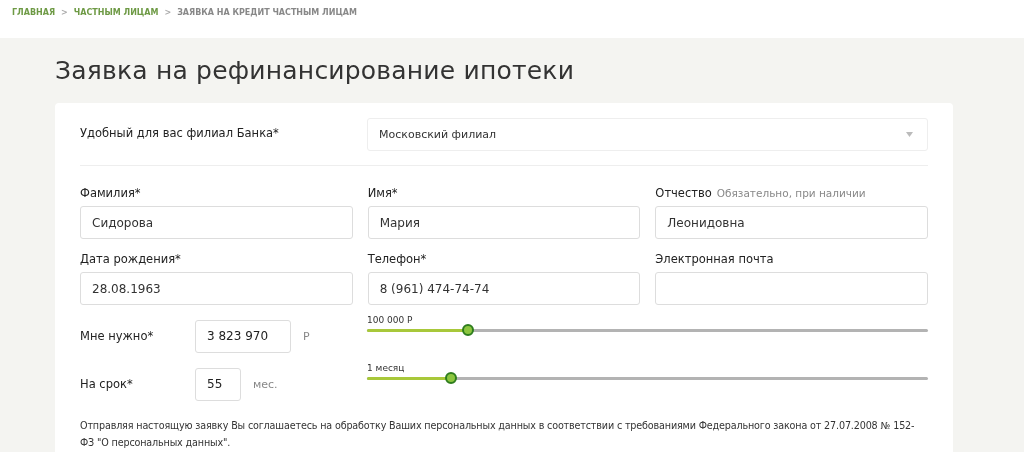 This screenshot has width=1024, height=452. What do you see at coordinates (315, 71) in the screenshot?
I see `page-title: Заявка на рефинансирование ипотеки` at bounding box center [315, 71].